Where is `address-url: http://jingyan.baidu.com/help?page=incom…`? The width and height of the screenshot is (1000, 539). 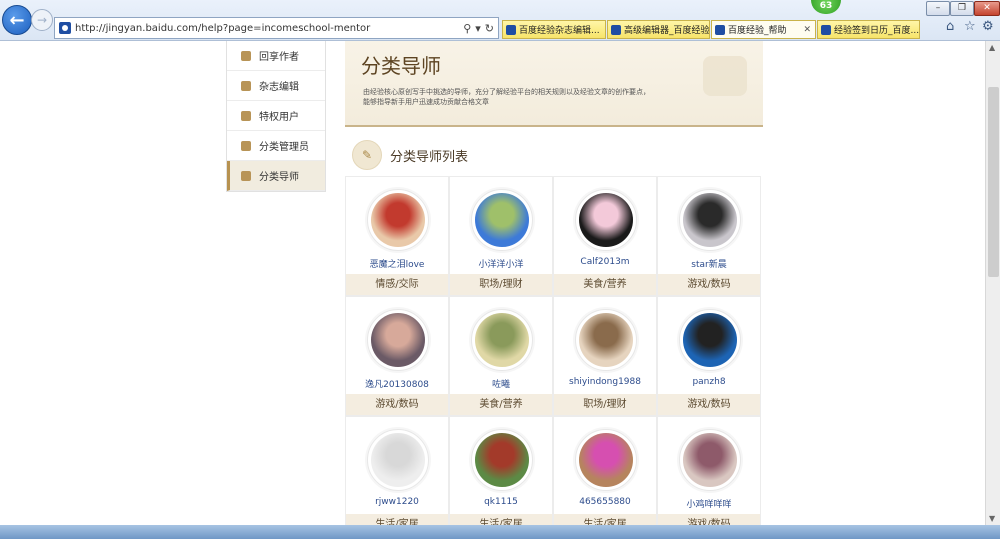 address-url: http://jingyan.baidu.com/help?page=incom… is located at coordinates (269, 28).